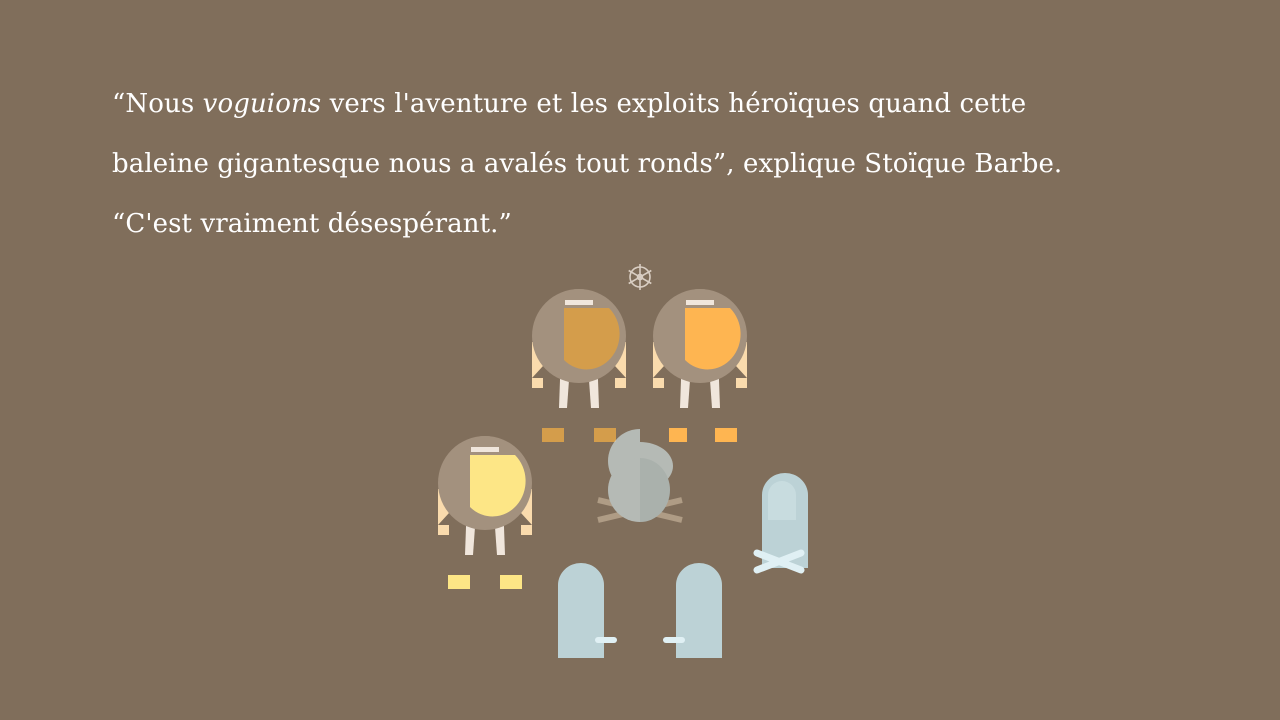 This screenshot has height=720, width=1280. I want to click on ghost-sailor-bottom-right, so click(692, 610).